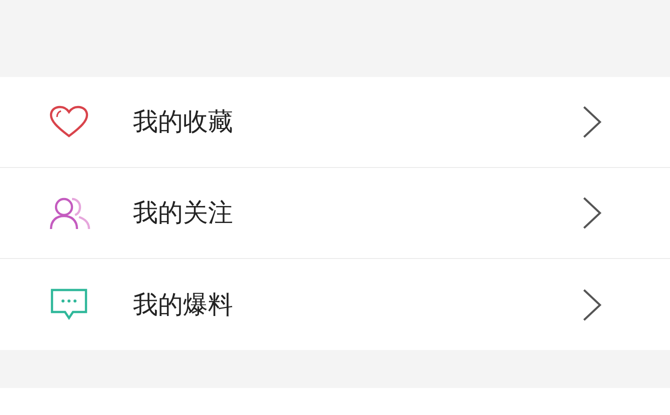 This screenshot has width=670, height=415. I want to click on message-icon, so click(69, 304).